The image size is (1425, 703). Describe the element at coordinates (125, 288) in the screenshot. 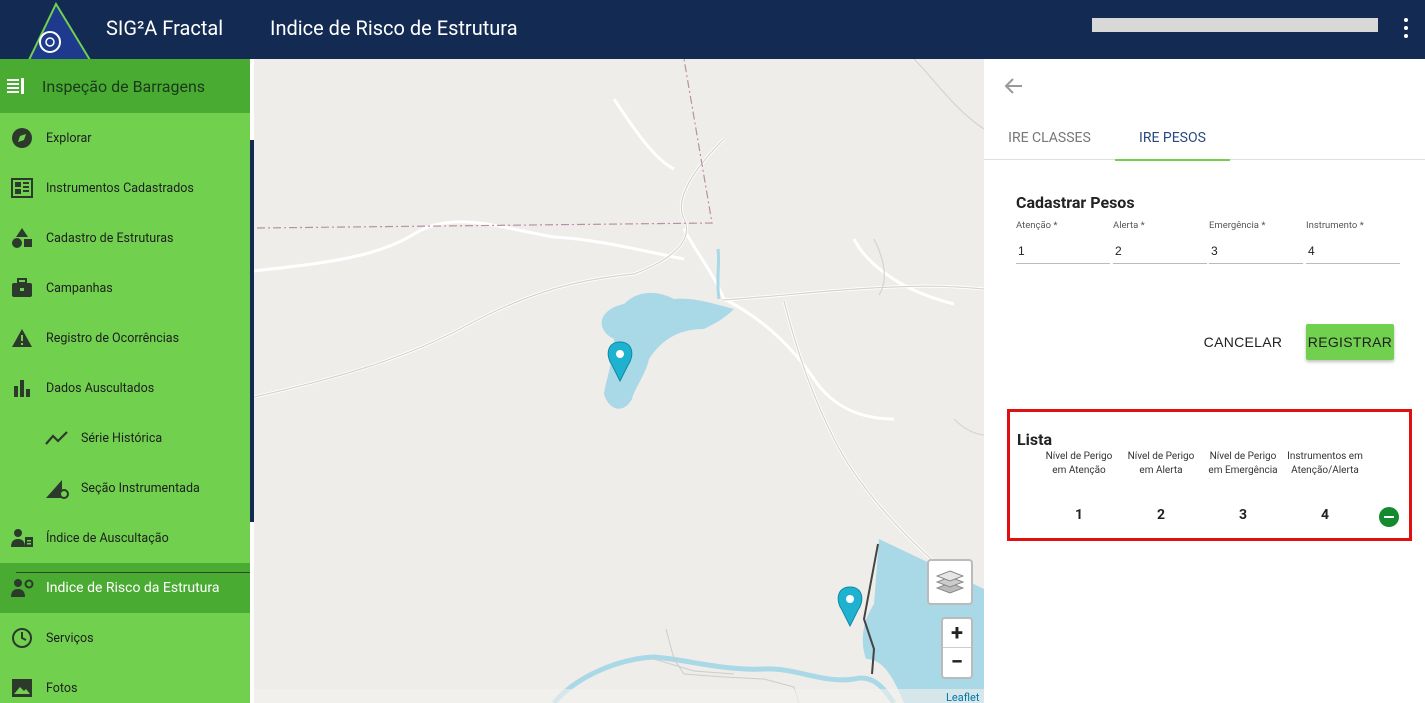

I see `sidebar-item-campanhas: Campanhas` at that location.